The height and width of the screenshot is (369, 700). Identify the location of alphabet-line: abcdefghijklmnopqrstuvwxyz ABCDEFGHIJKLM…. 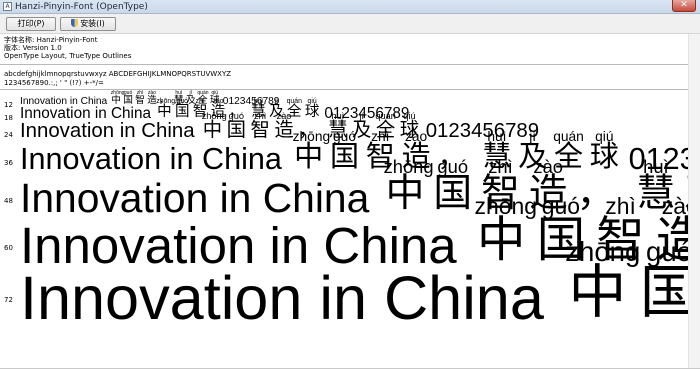
(118, 74).